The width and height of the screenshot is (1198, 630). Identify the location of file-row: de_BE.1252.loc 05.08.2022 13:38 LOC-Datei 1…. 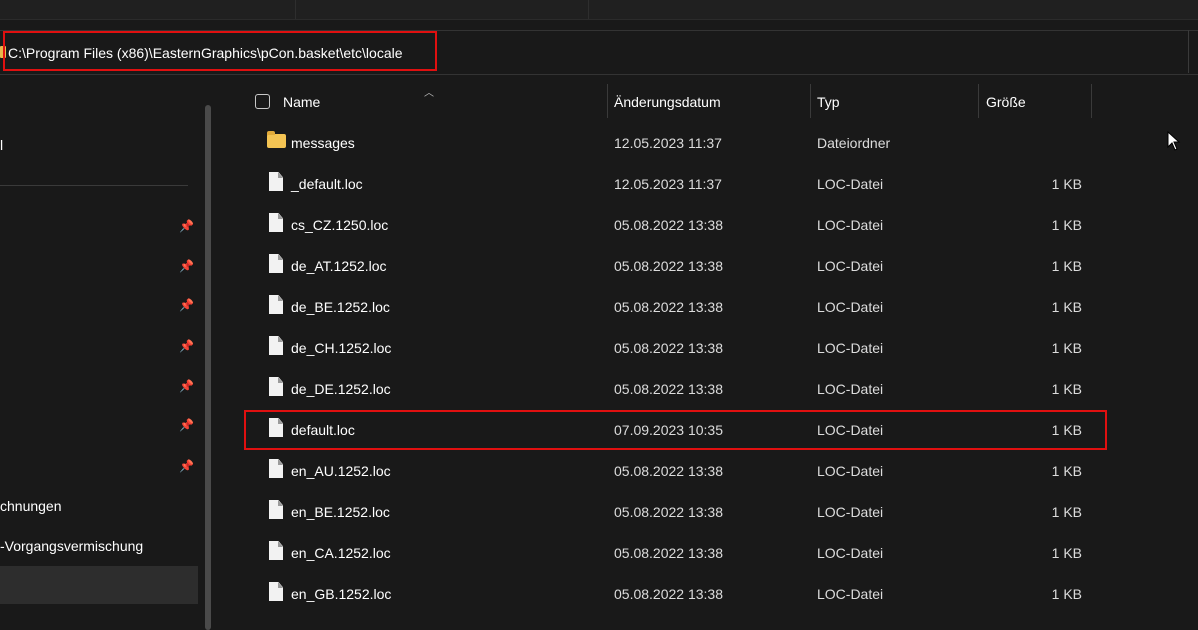
(676, 307).